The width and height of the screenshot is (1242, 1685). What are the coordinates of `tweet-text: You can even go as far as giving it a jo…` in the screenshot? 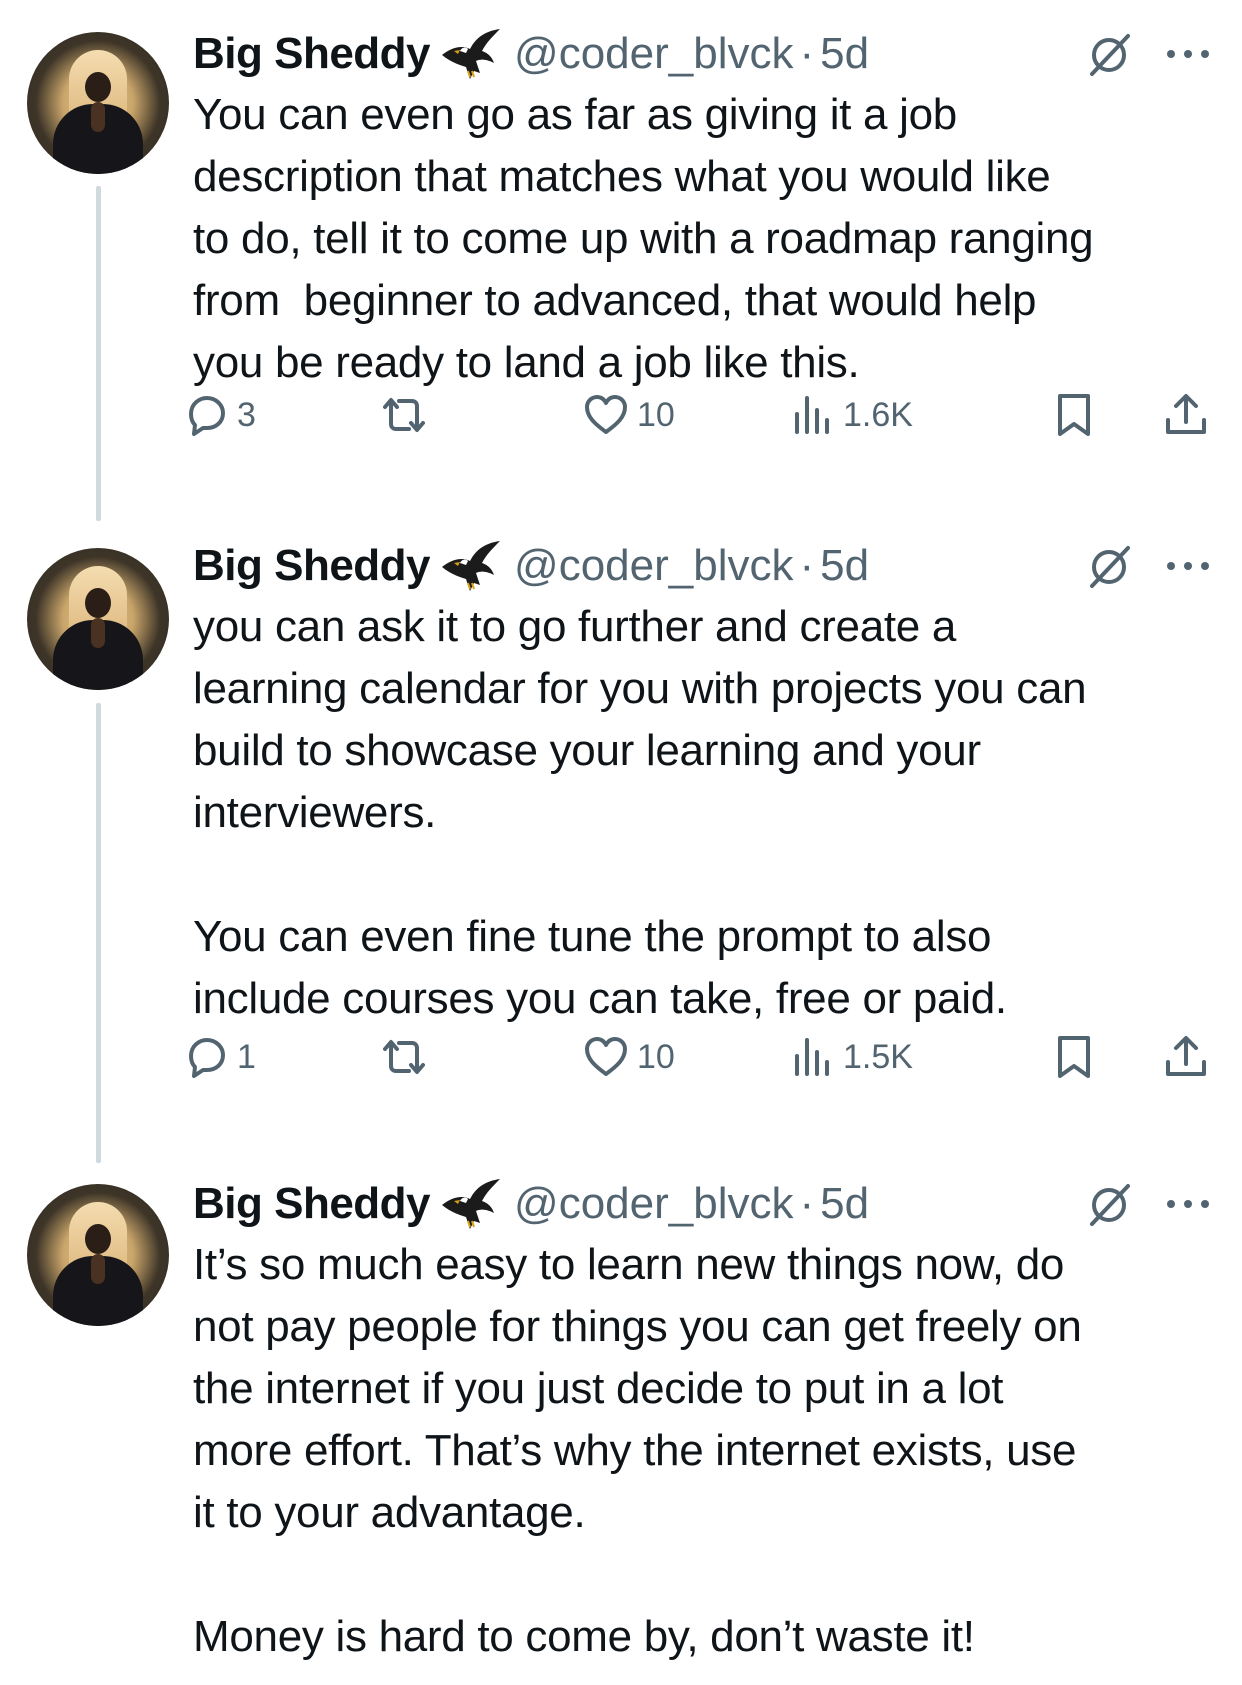 It's located at (643, 238).